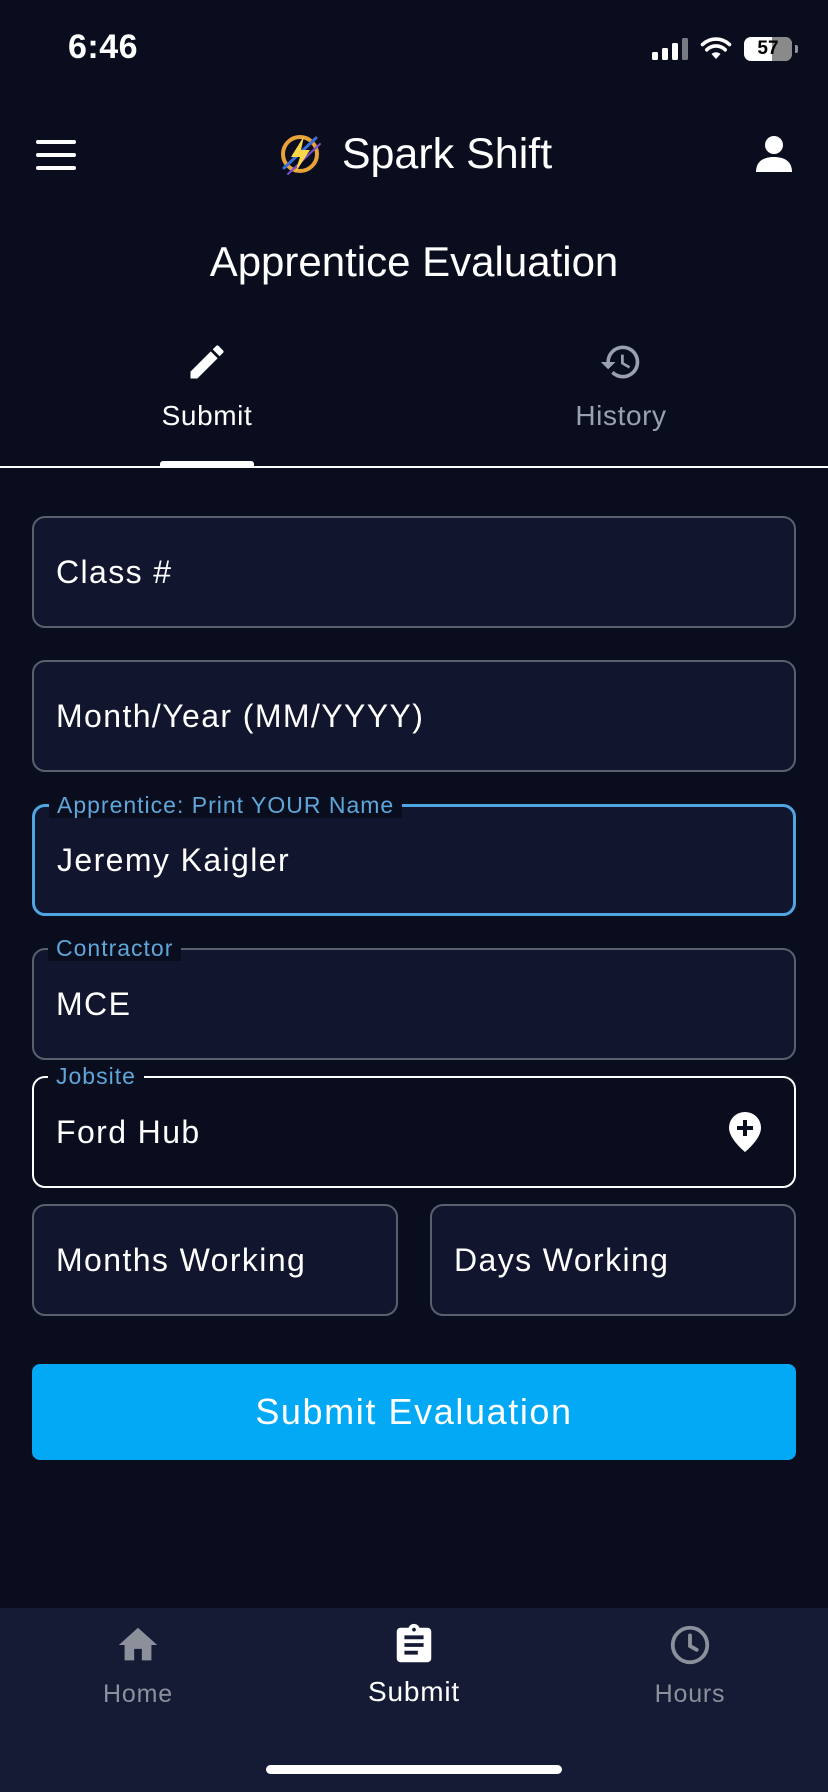 The width and height of the screenshot is (828, 1792). What do you see at coordinates (414, 1769) in the screenshot?
I see `home-indicator` at bounding box center [414, 1769].